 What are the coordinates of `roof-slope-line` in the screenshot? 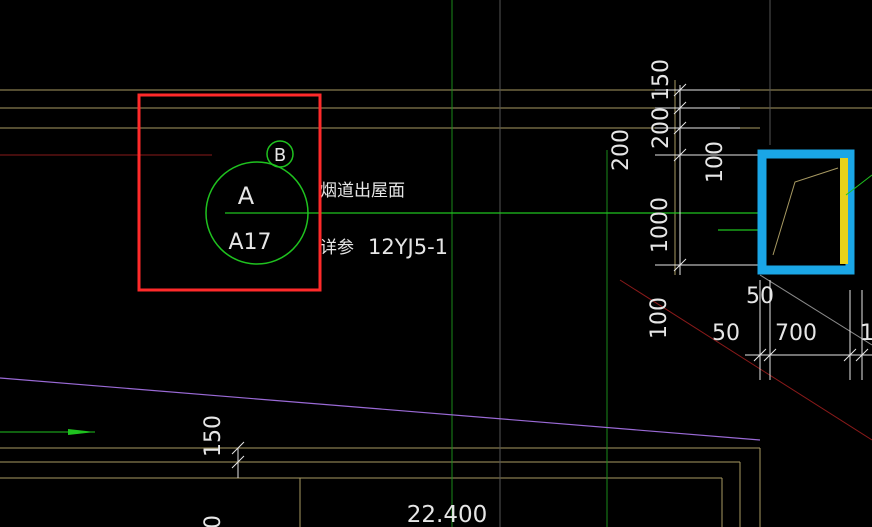 It's located at (380, 409).